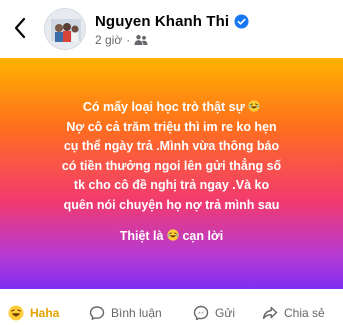  What do you see at coordinates (141, 40) in the screenshot?
I see `friends-icon` at bounding box center [141, 40].